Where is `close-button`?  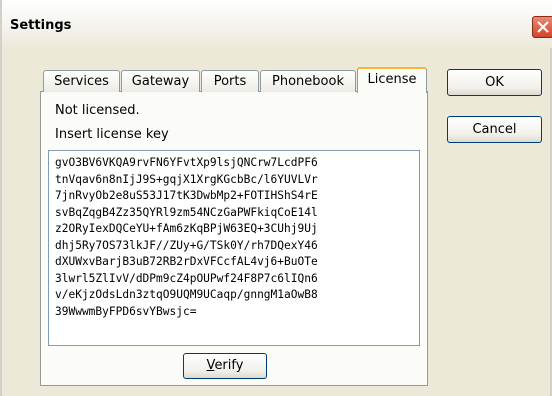 close-button is located at coordinates (542, 27).